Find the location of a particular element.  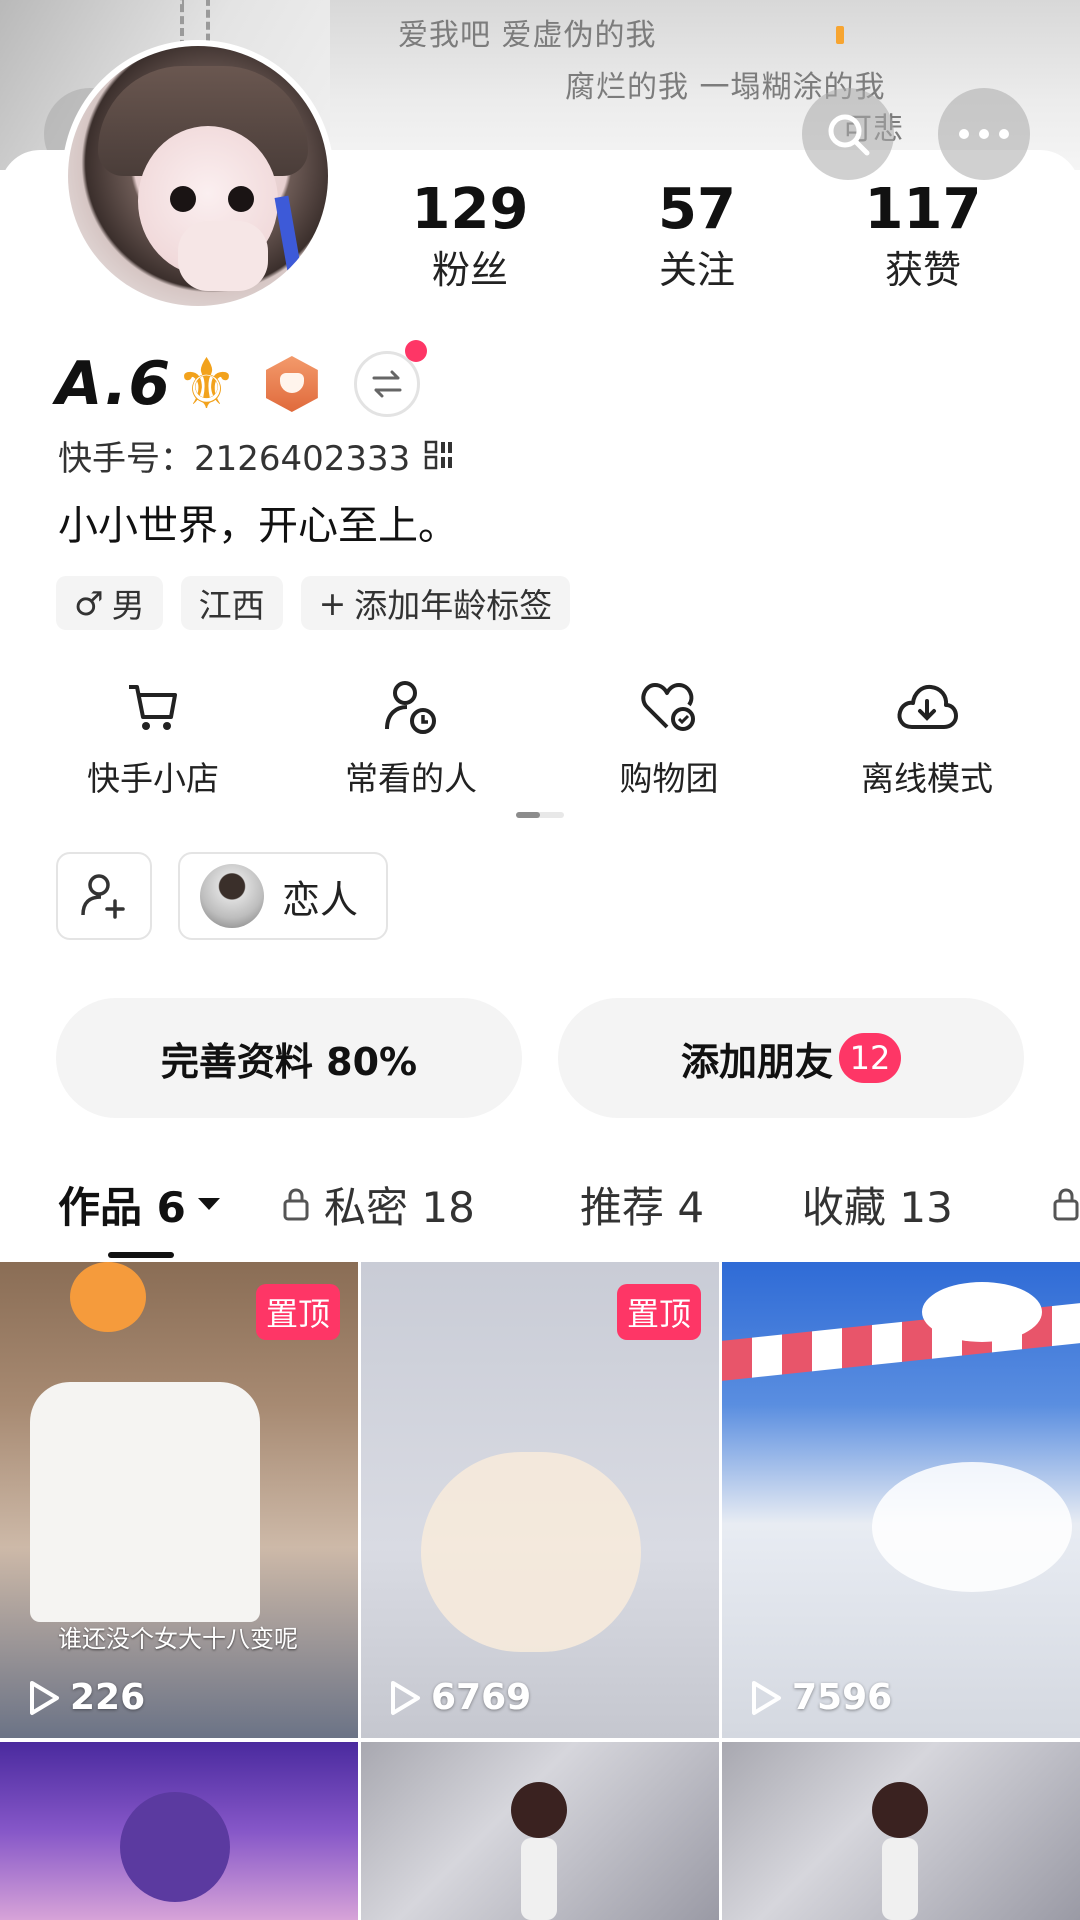

add-user-icon is located at coordinates (103, 896).